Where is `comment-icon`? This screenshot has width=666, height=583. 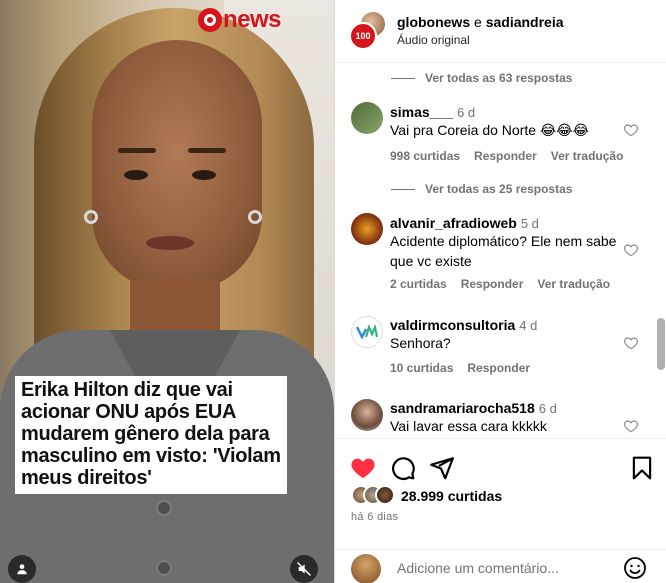
comment-icon is located at coordinates (403, 468).